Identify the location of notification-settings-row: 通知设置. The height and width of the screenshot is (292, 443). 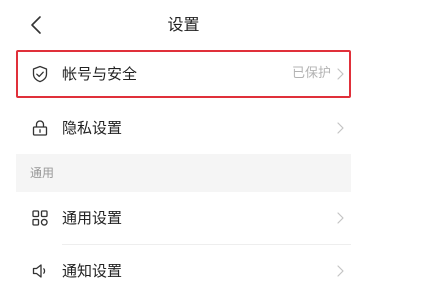
(183, 269).